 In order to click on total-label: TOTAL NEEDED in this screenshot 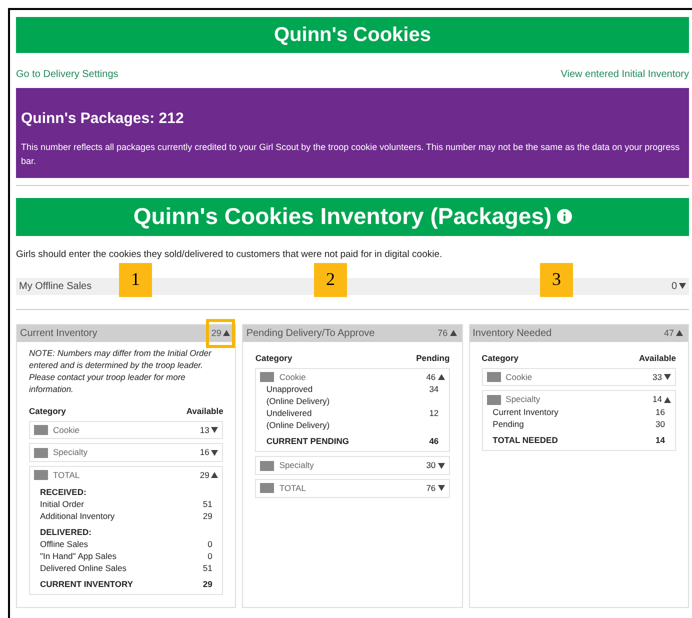, I will do `click(525, 440)`.